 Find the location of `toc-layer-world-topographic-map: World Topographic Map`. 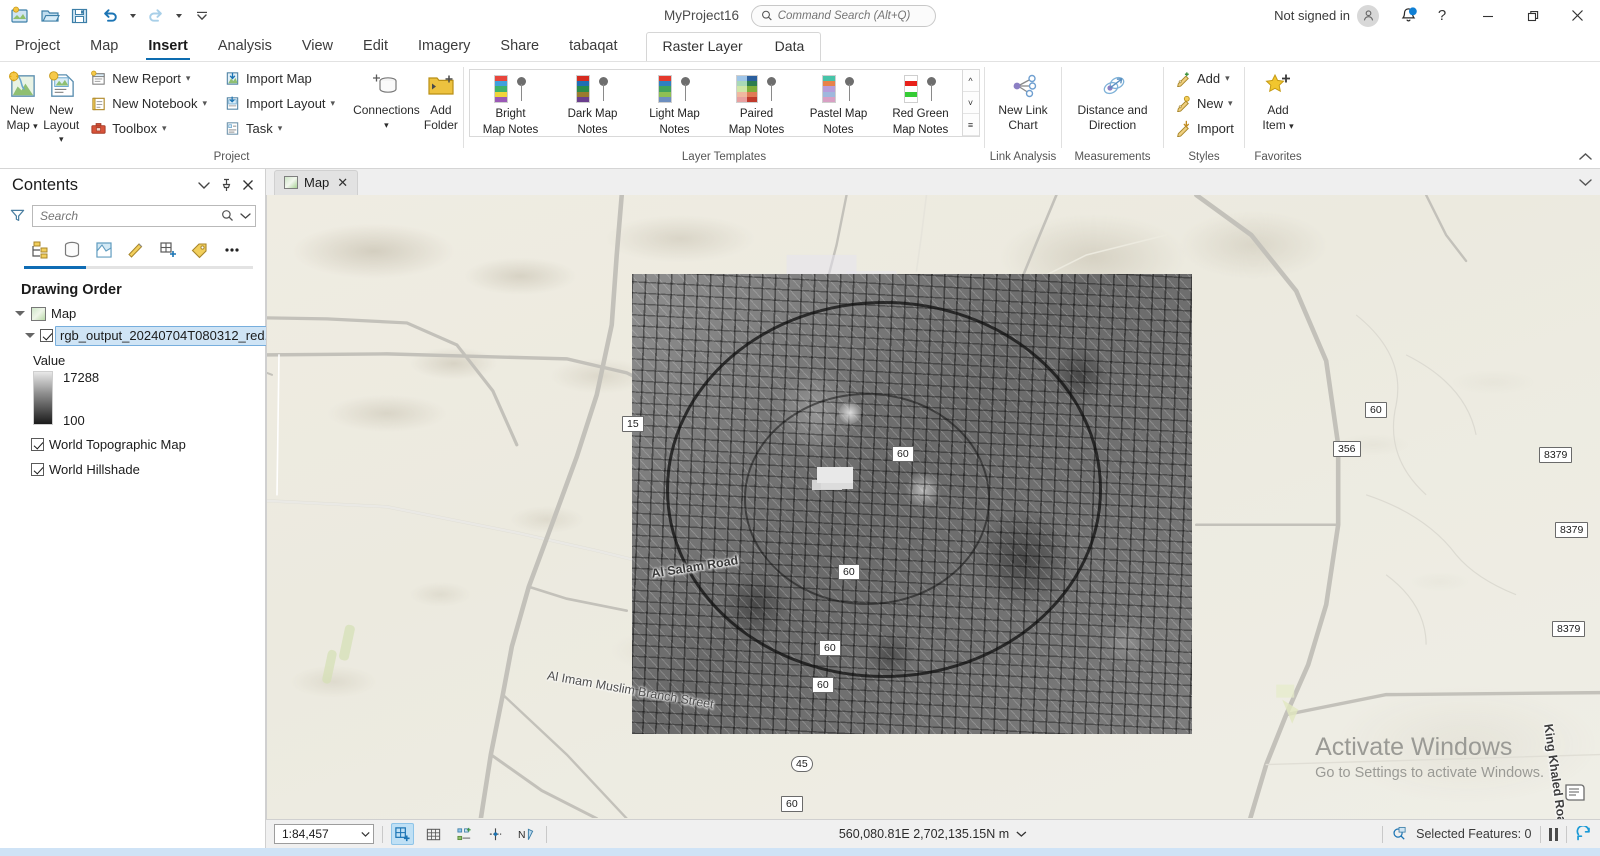

toc-layer-world-topographic-map: World Topographic Map is located at coordinates (129, 445).